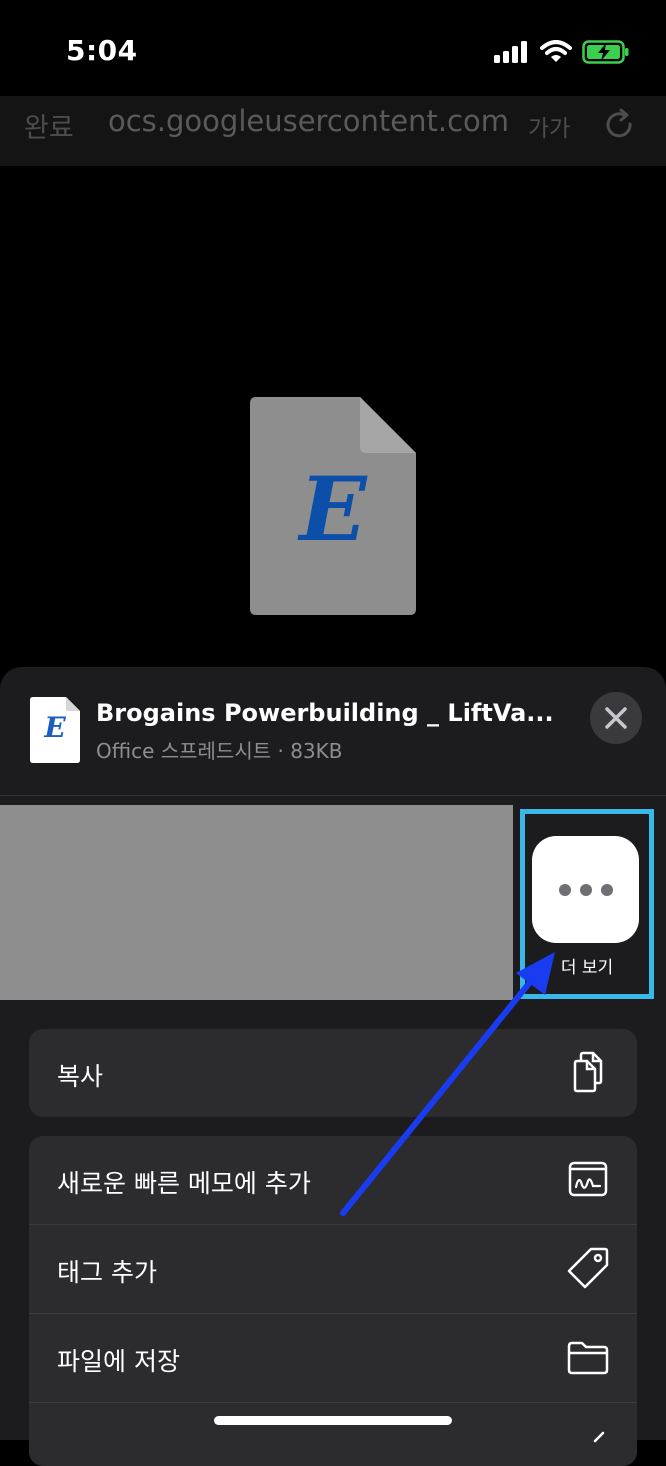 This screenshot has height=1466, width=666. What do you see at coordinates (556, 51) in the screenshot?
I see `wifi-icon` at bounding box center [556, 51].